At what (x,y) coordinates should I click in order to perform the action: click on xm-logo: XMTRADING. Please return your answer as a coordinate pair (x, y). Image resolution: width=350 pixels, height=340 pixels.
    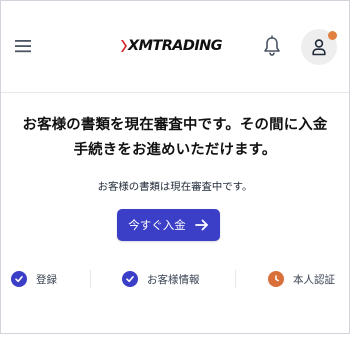
    Looking at the image, I should click on (171, 46).